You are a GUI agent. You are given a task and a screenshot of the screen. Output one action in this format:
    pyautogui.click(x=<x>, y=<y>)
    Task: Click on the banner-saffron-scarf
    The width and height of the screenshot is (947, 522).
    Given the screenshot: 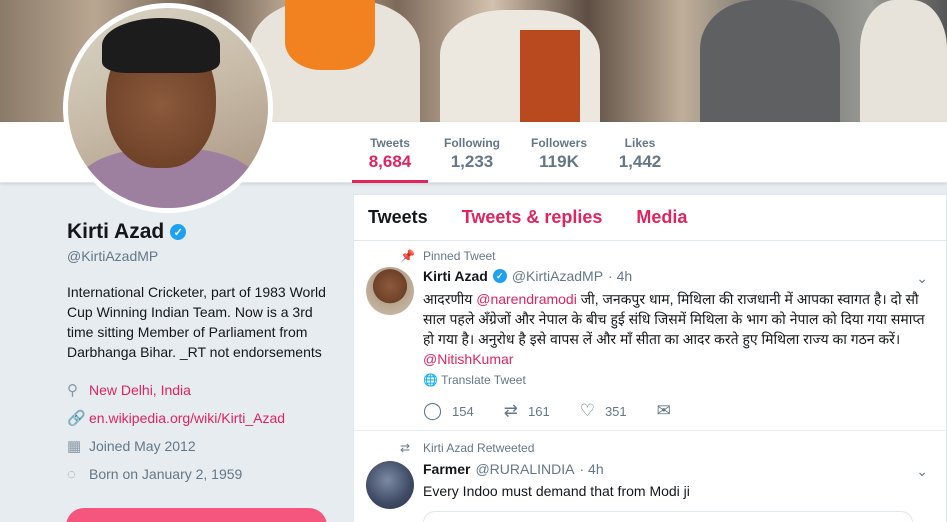 What is the action you would take?
    pyautogui.click(x=330, y=35)
    